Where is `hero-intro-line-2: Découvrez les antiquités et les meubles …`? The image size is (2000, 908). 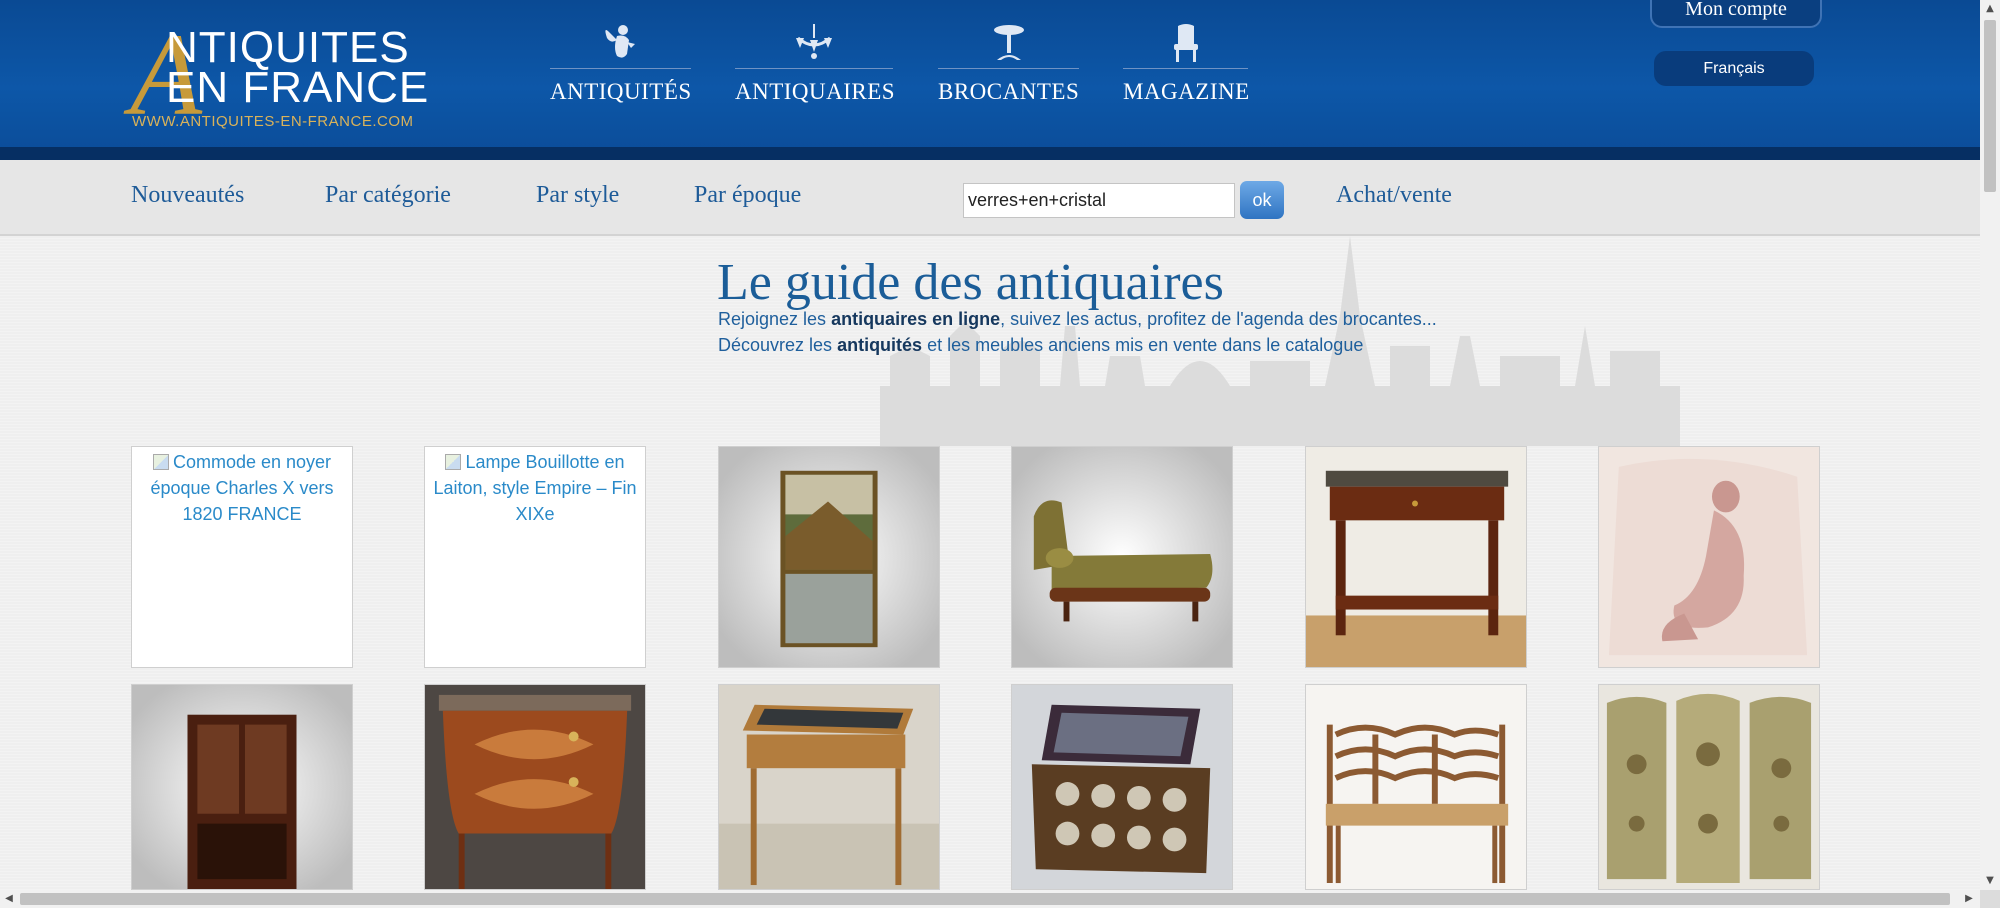
hero-intro-line-2: Découvrez les antiquités et les meubles … is located at coordinates (1040, 345).